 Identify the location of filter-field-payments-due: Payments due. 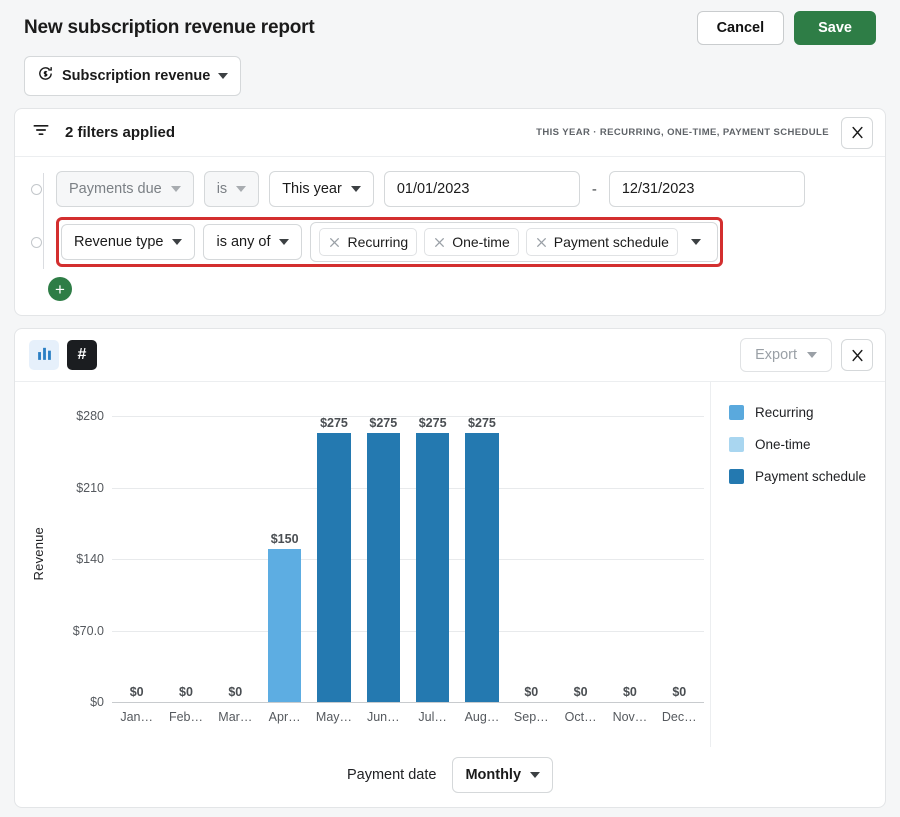
(125, 189).